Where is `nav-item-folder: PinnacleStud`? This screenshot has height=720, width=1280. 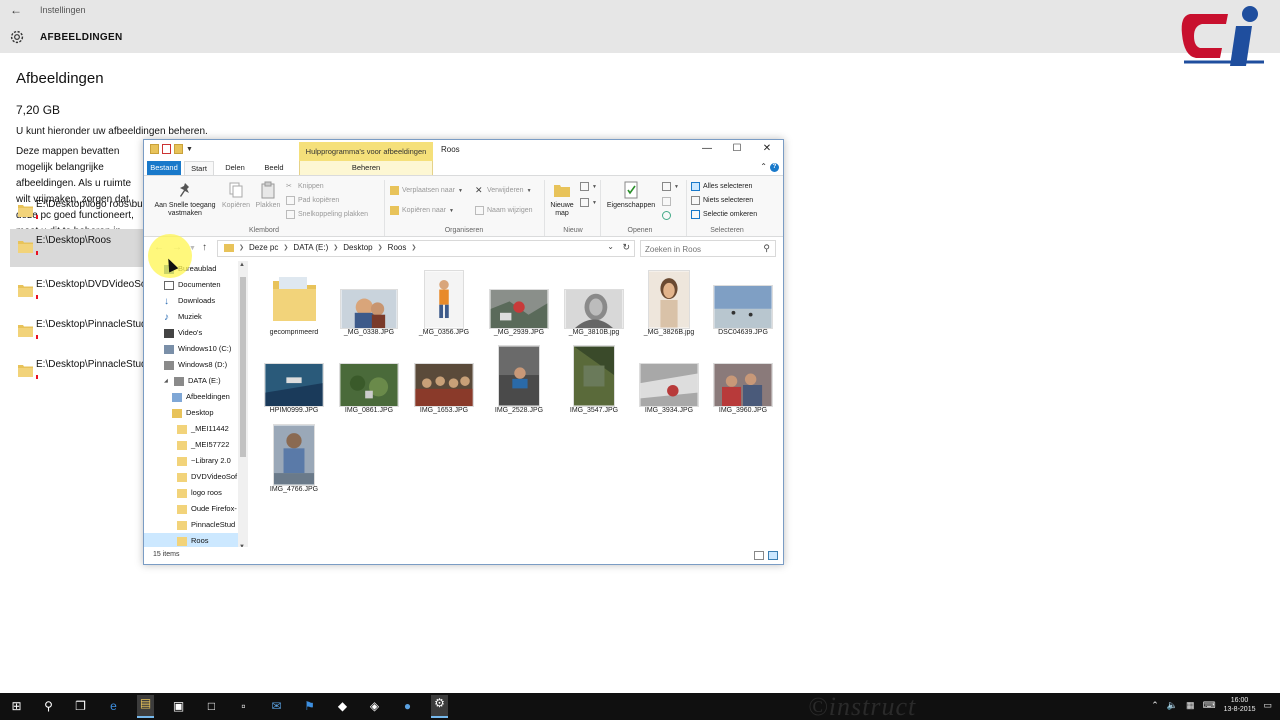 nav-item-folder: PinnacleStud is located at coordinates (206, 525).